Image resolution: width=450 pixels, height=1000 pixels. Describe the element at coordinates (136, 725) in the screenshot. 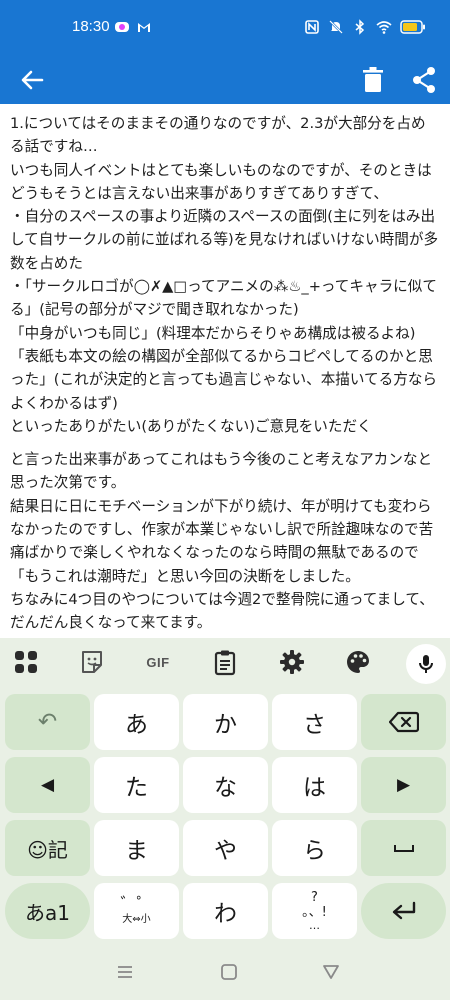

I see `key-a-label: あ` at that location.